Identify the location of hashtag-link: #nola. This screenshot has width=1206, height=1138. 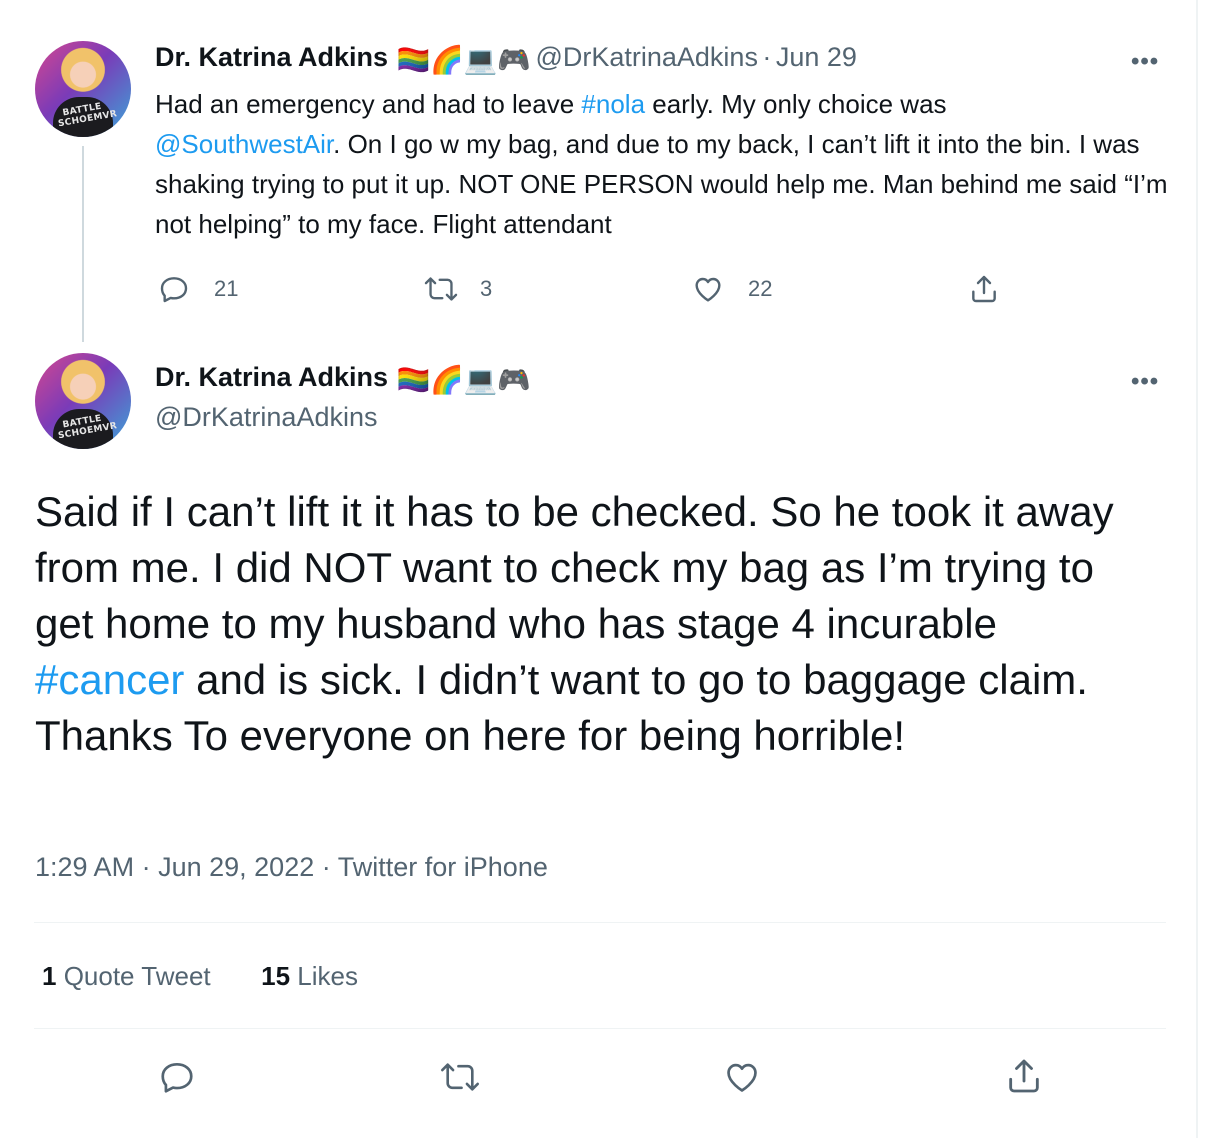
(613, 104).